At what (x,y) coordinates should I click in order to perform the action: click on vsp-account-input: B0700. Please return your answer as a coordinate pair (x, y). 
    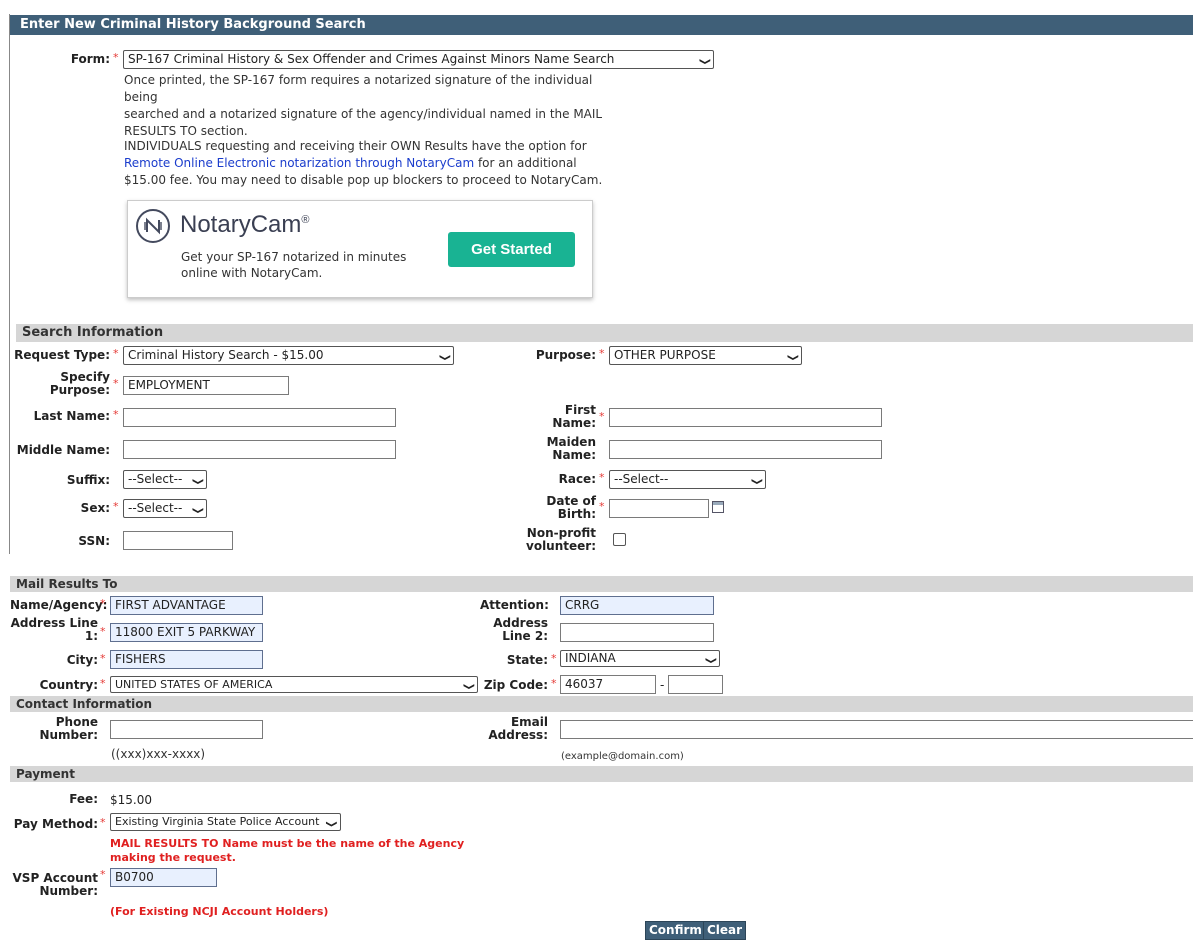
    Looking at the image, I should click on (163, 877).